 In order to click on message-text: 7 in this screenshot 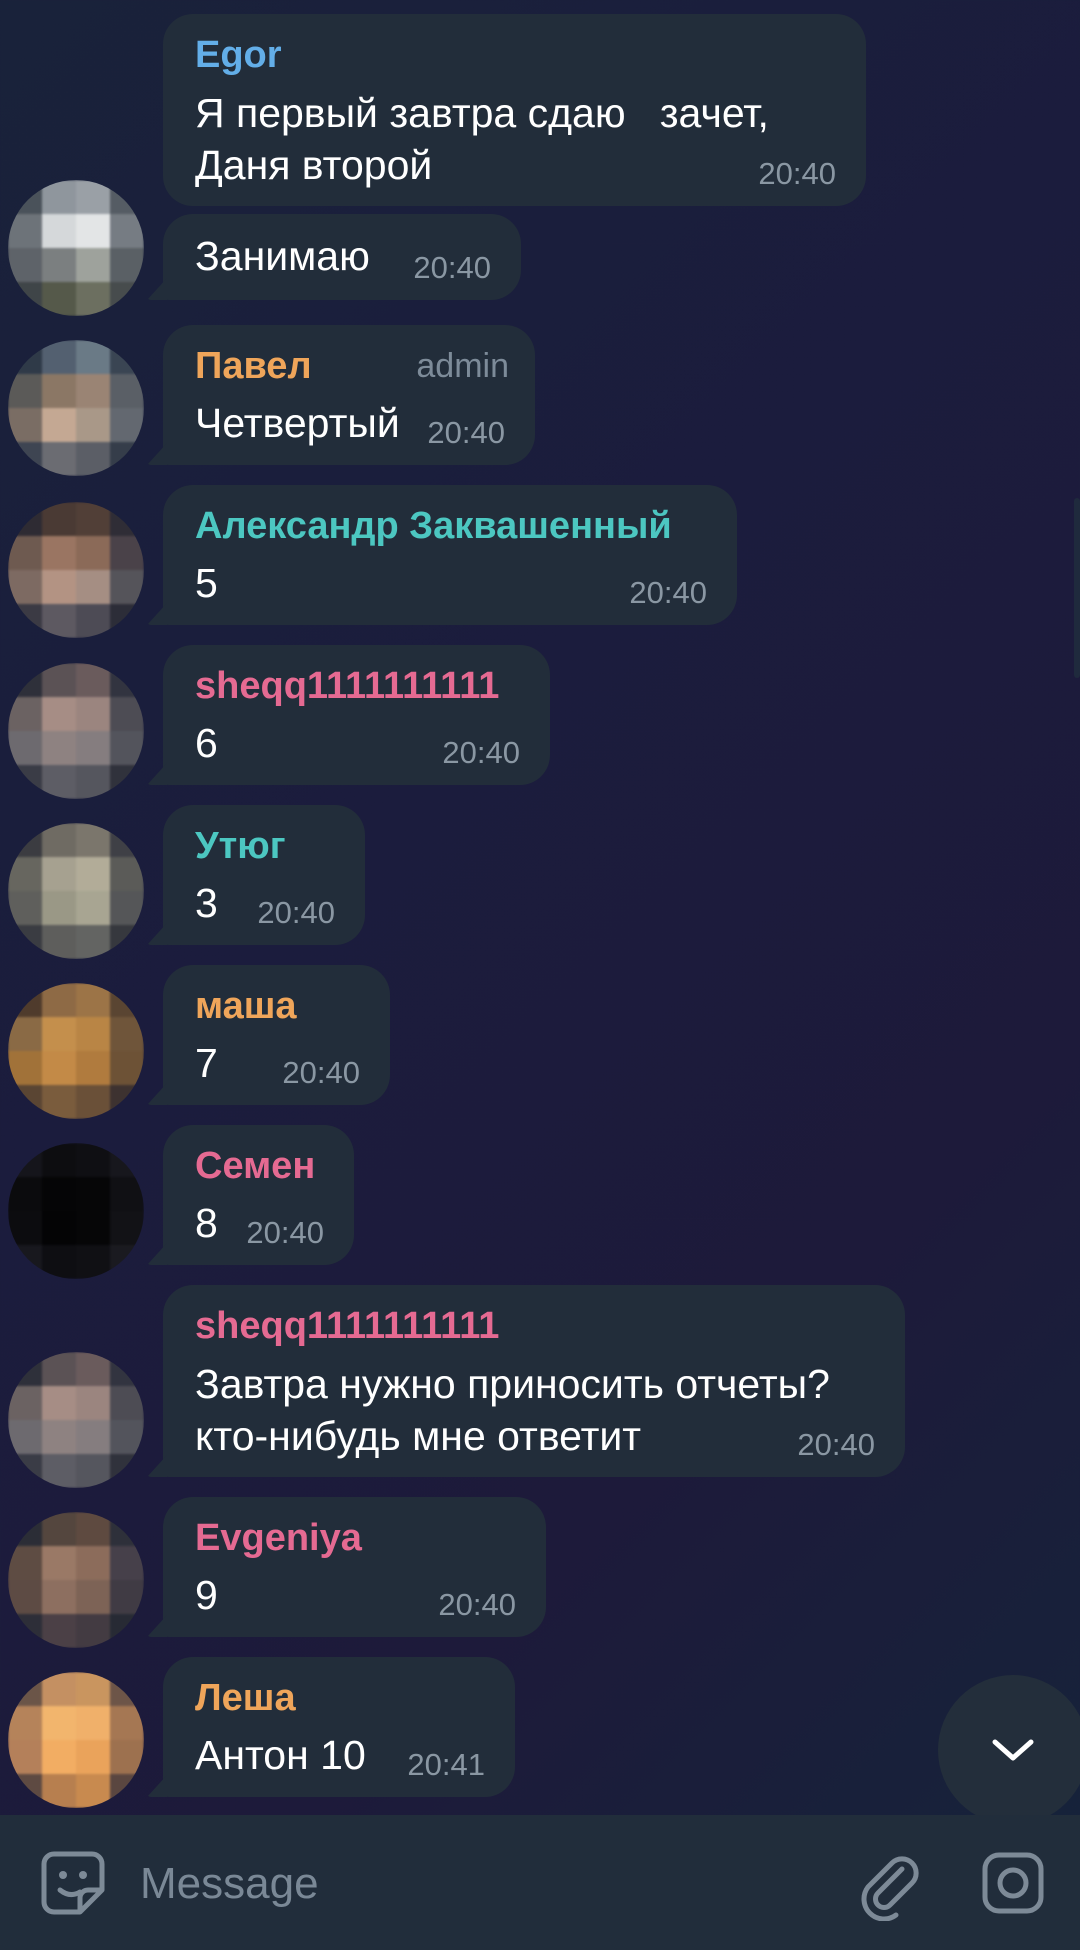, I will do `click(206, 1063)`.